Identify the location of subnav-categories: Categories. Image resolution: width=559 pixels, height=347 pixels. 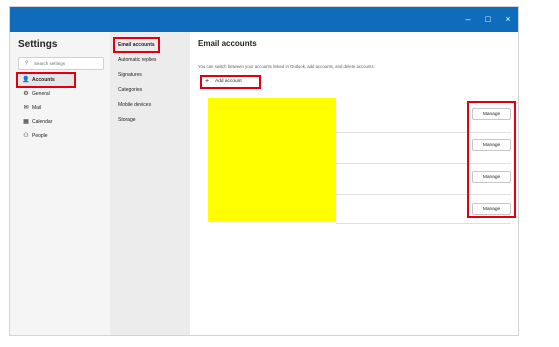
(130, 90).